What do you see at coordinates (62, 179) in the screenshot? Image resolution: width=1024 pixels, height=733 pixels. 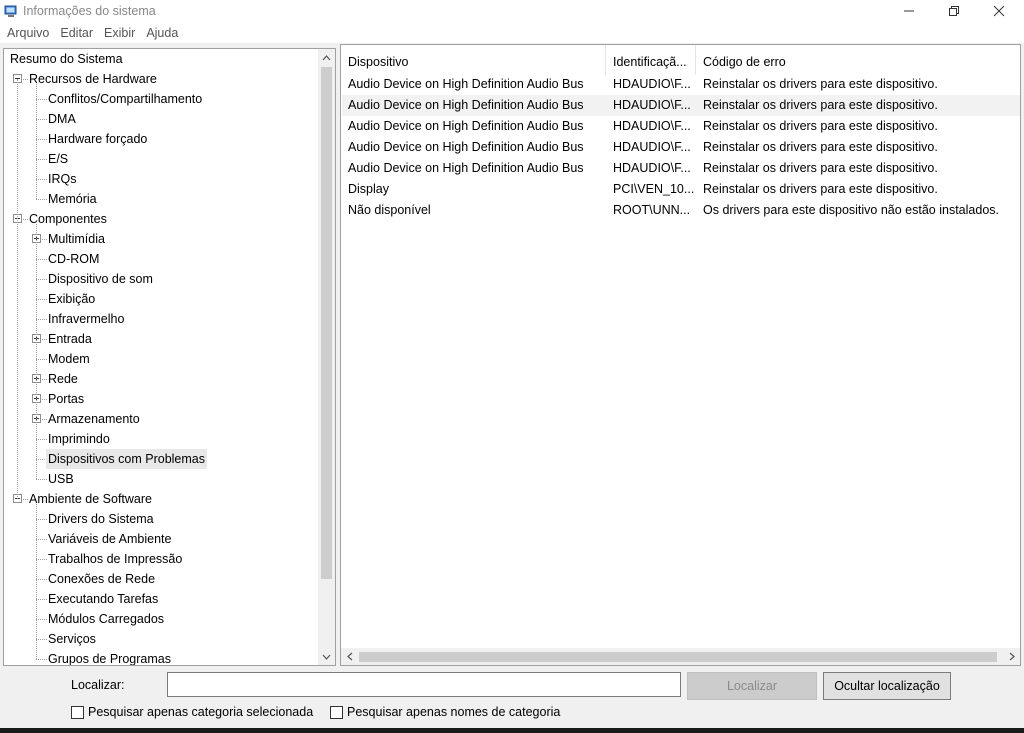 I see `tree-item-label: IRQs` at bounding box center [62, 179].